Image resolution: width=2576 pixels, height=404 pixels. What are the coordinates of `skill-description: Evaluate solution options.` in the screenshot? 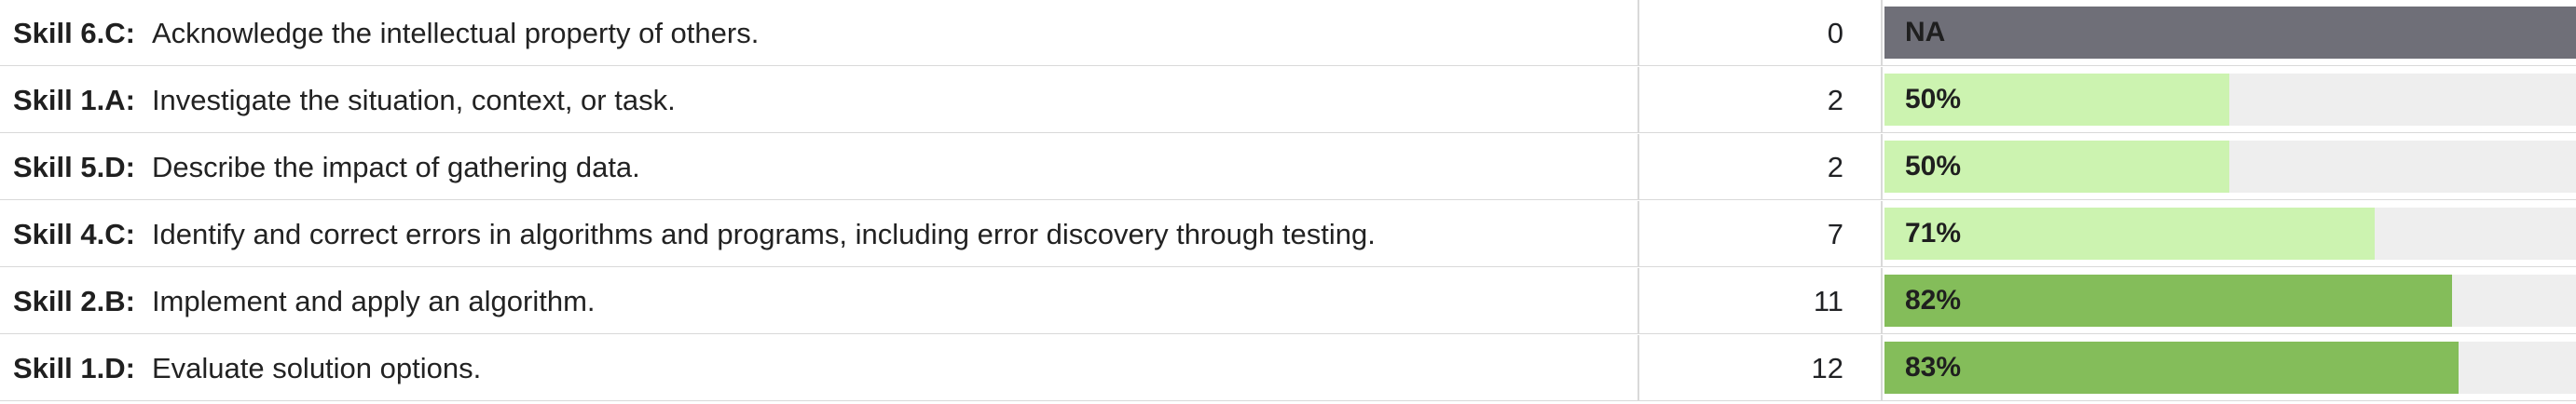 It's located at (316, 367).